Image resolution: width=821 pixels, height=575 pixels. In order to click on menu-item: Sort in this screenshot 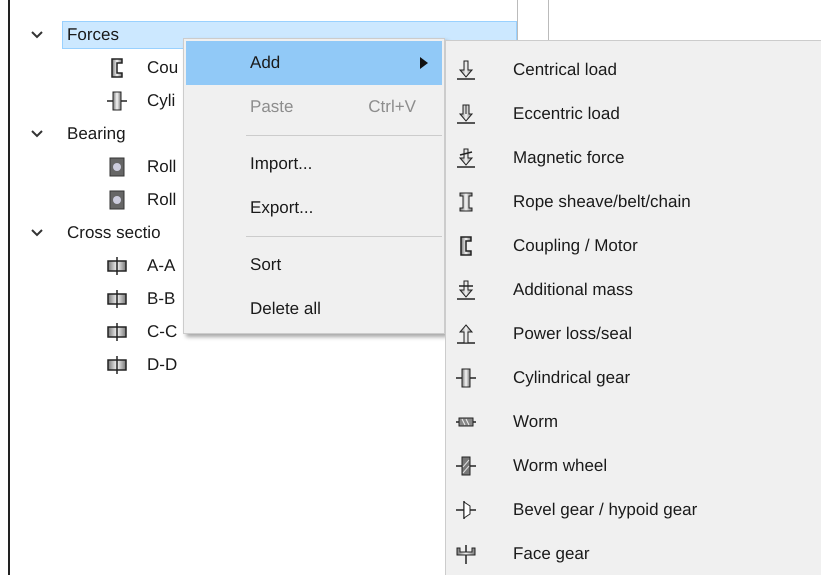, I will do `click(314, 265)`.